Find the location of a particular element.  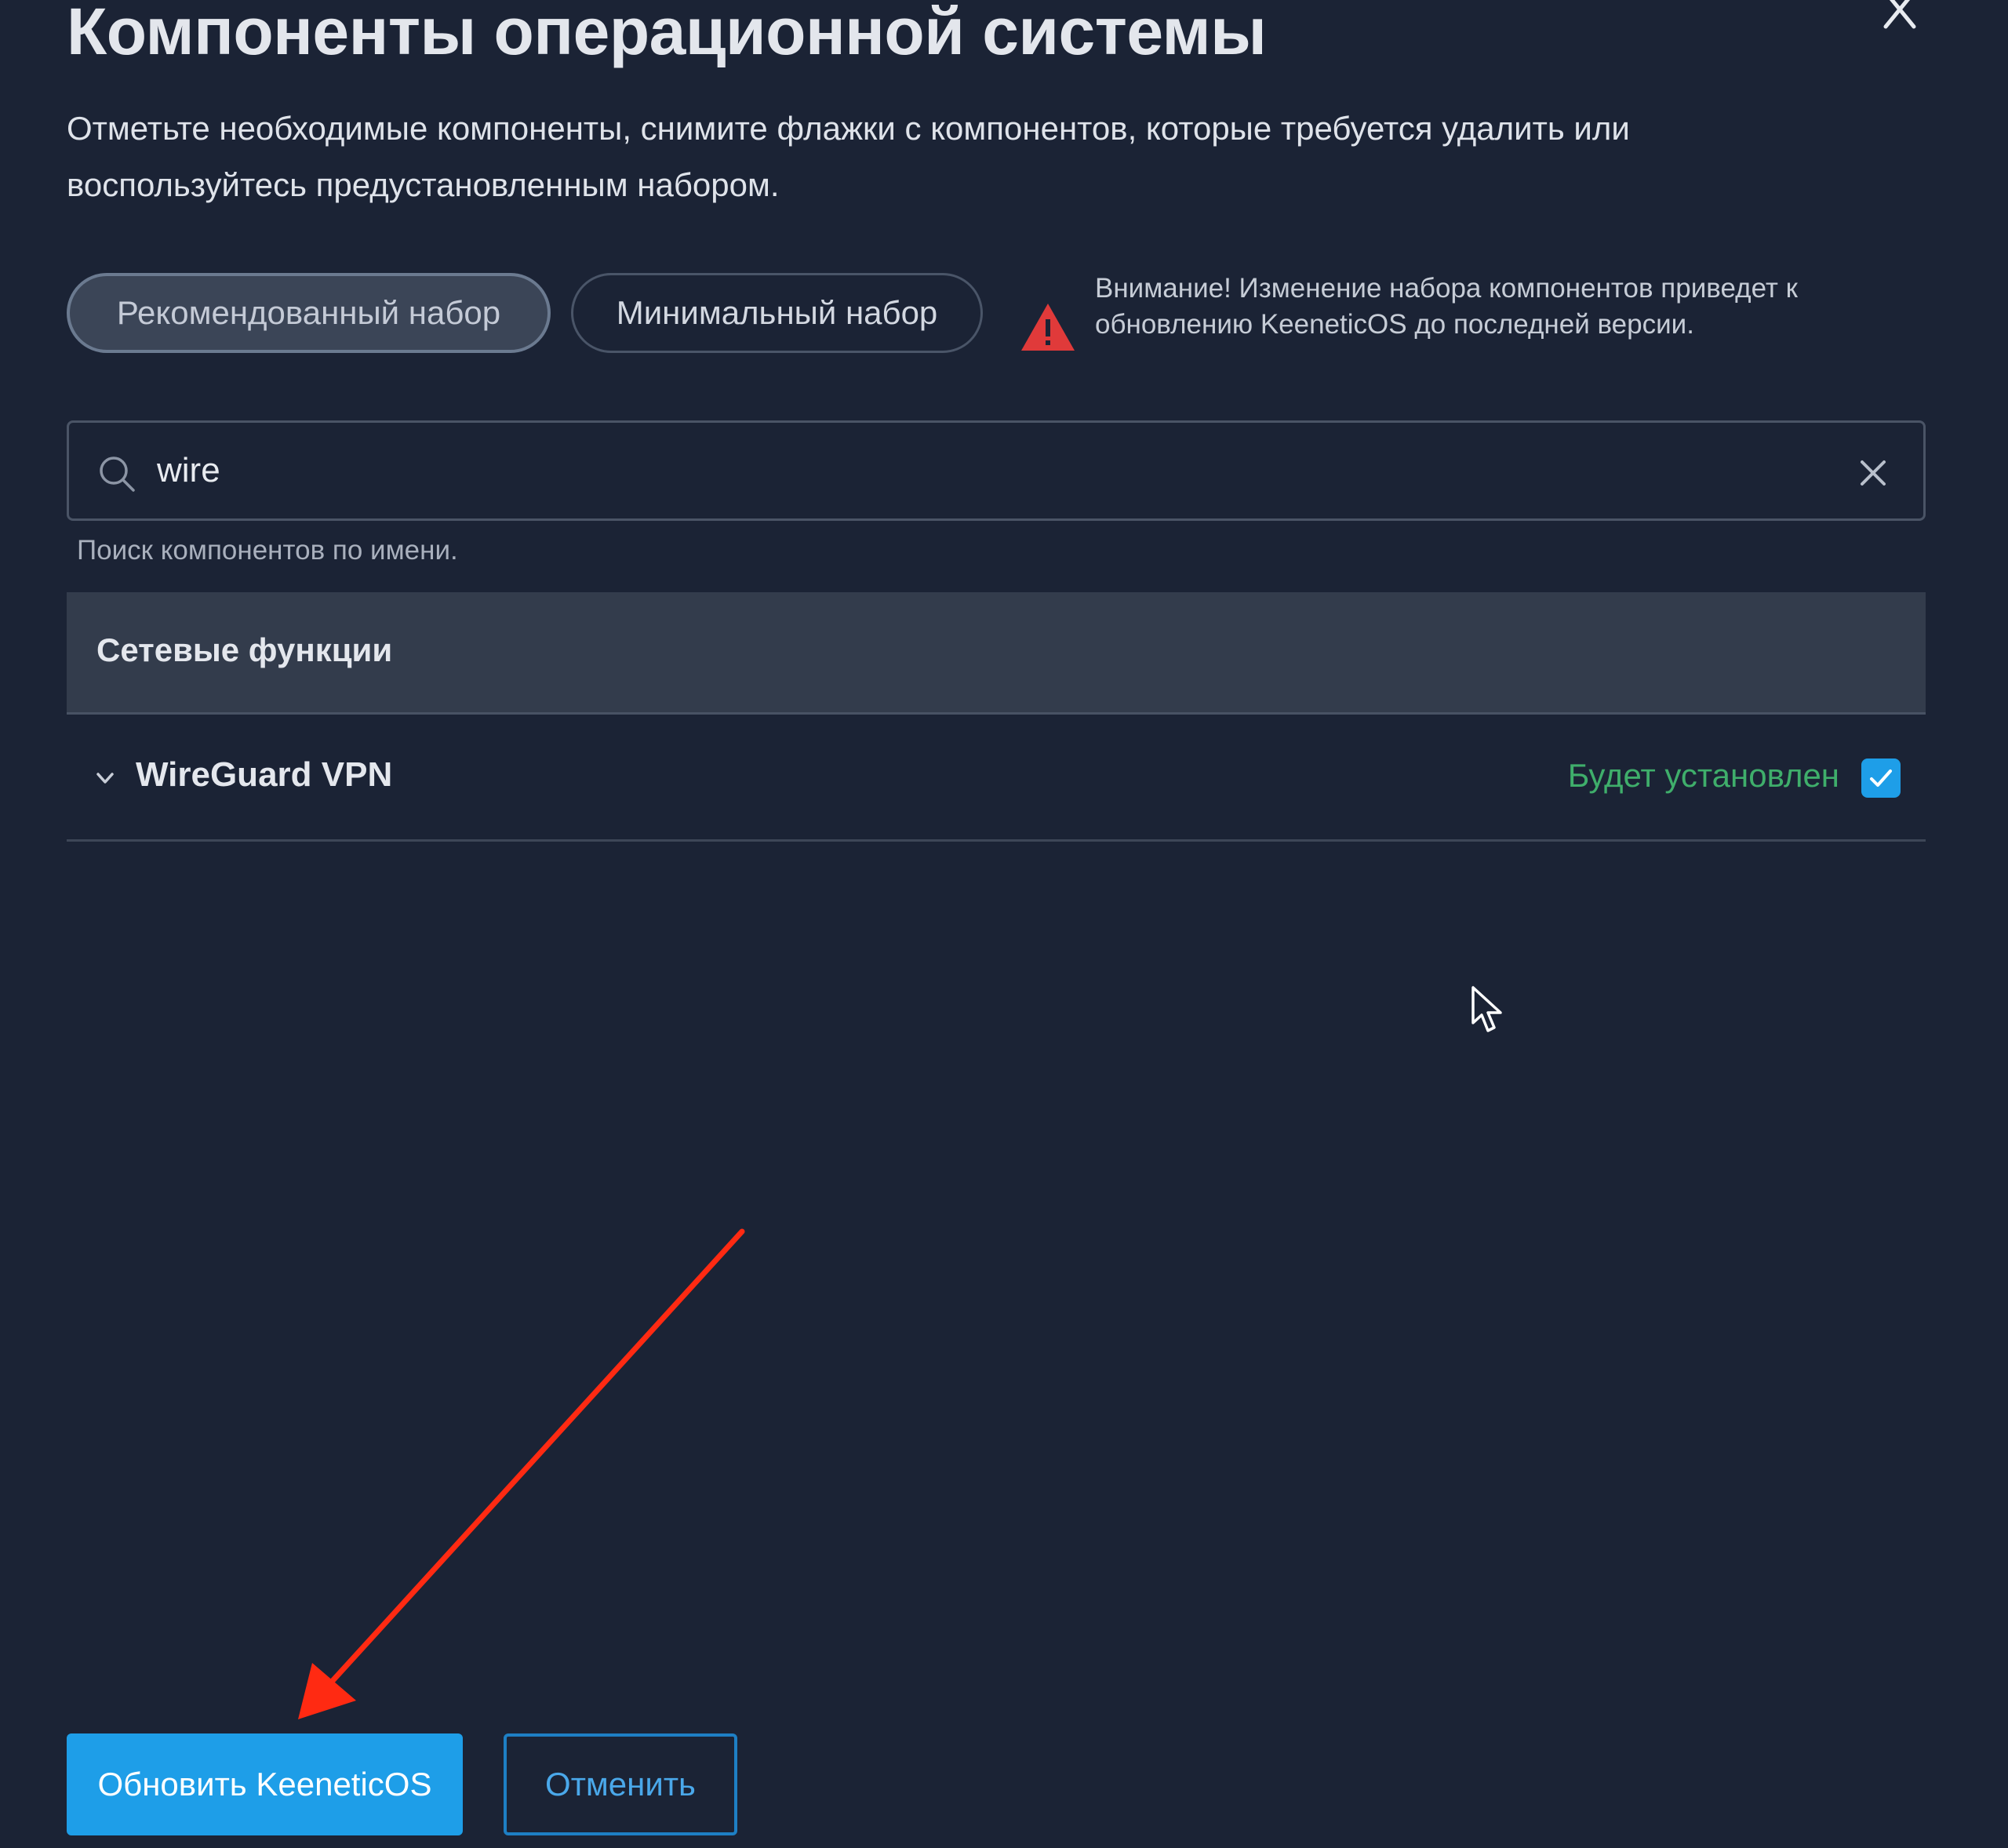

clear-icon is located at coordinates (1873, 473).